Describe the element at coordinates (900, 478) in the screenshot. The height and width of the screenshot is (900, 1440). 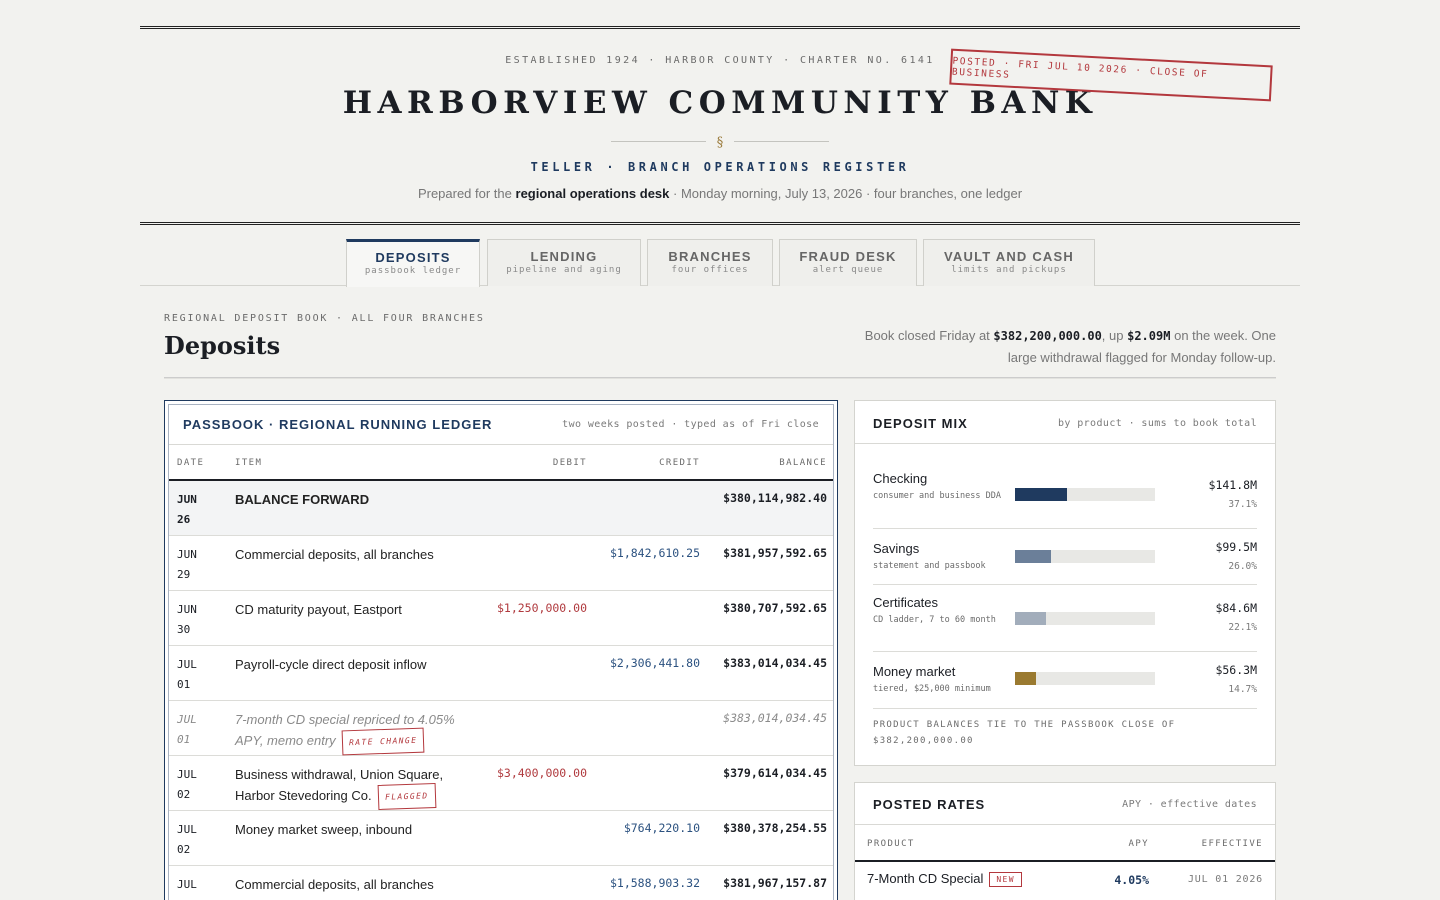
I see `mix-product-name: Checking` at that location.